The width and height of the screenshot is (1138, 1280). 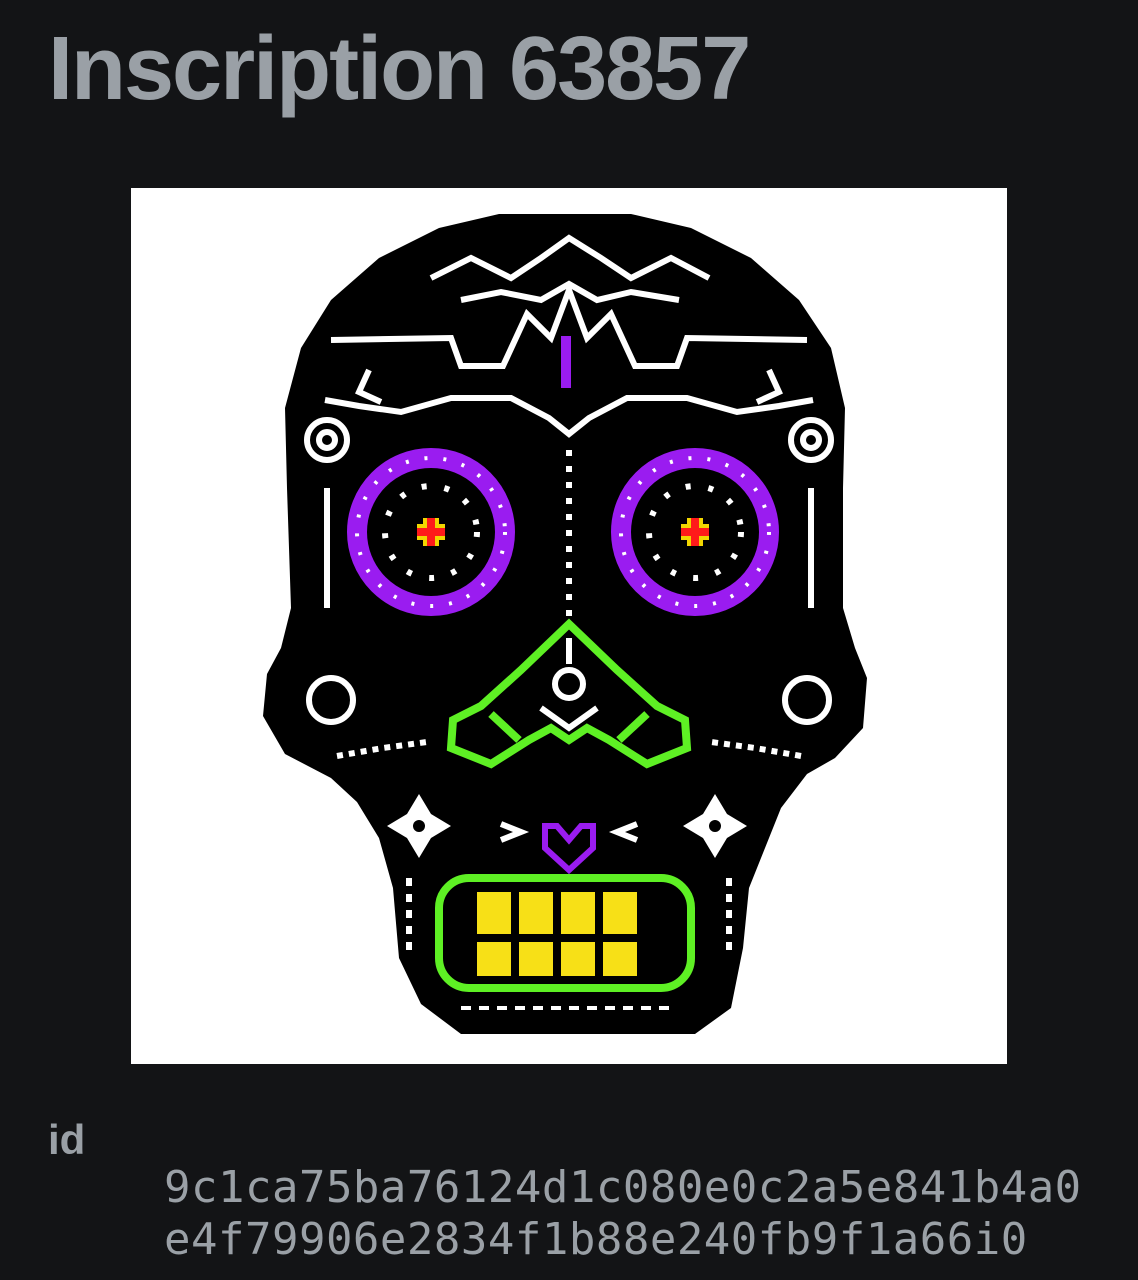 I want to click on forehead-gem, so click(x=566, y=362).